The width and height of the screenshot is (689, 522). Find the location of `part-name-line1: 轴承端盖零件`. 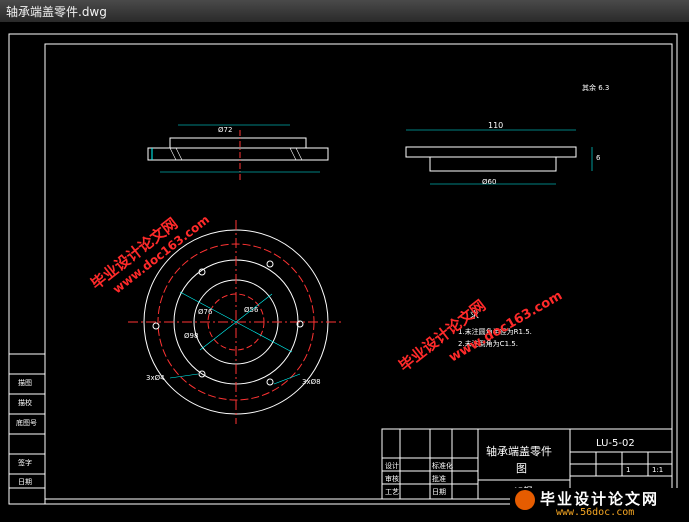

part-name-line1: 轴承端盖零件 is located at coordinates (519, 451).